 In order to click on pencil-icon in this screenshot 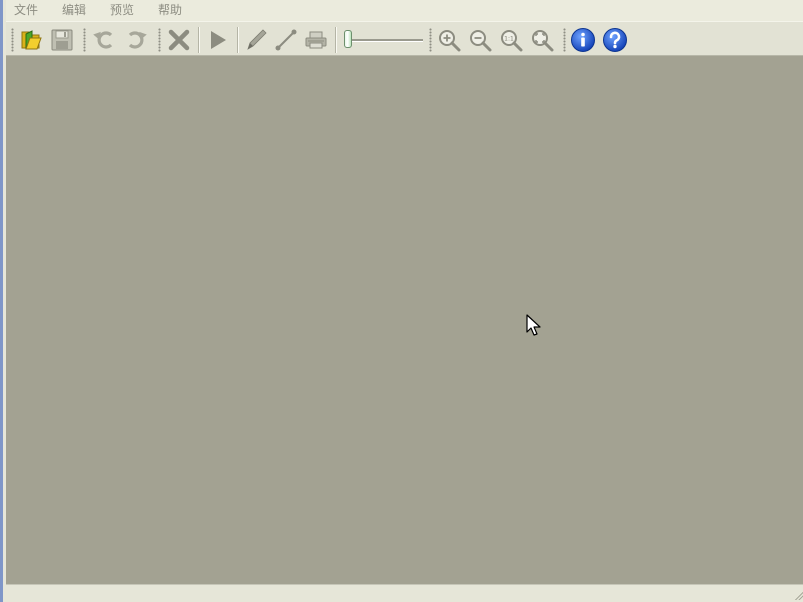, I will do `click(257, 39)`.